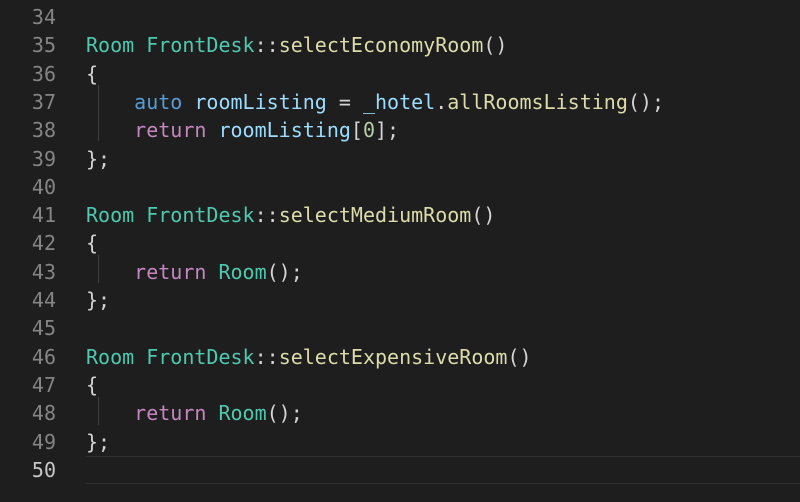 Image resolution: width=800 pixels, height=502 pixels. What do you see at coordinates (400, 272) in the screenshot?
I see `code-line: 43 return Room();` at bounding box center [400, 272].